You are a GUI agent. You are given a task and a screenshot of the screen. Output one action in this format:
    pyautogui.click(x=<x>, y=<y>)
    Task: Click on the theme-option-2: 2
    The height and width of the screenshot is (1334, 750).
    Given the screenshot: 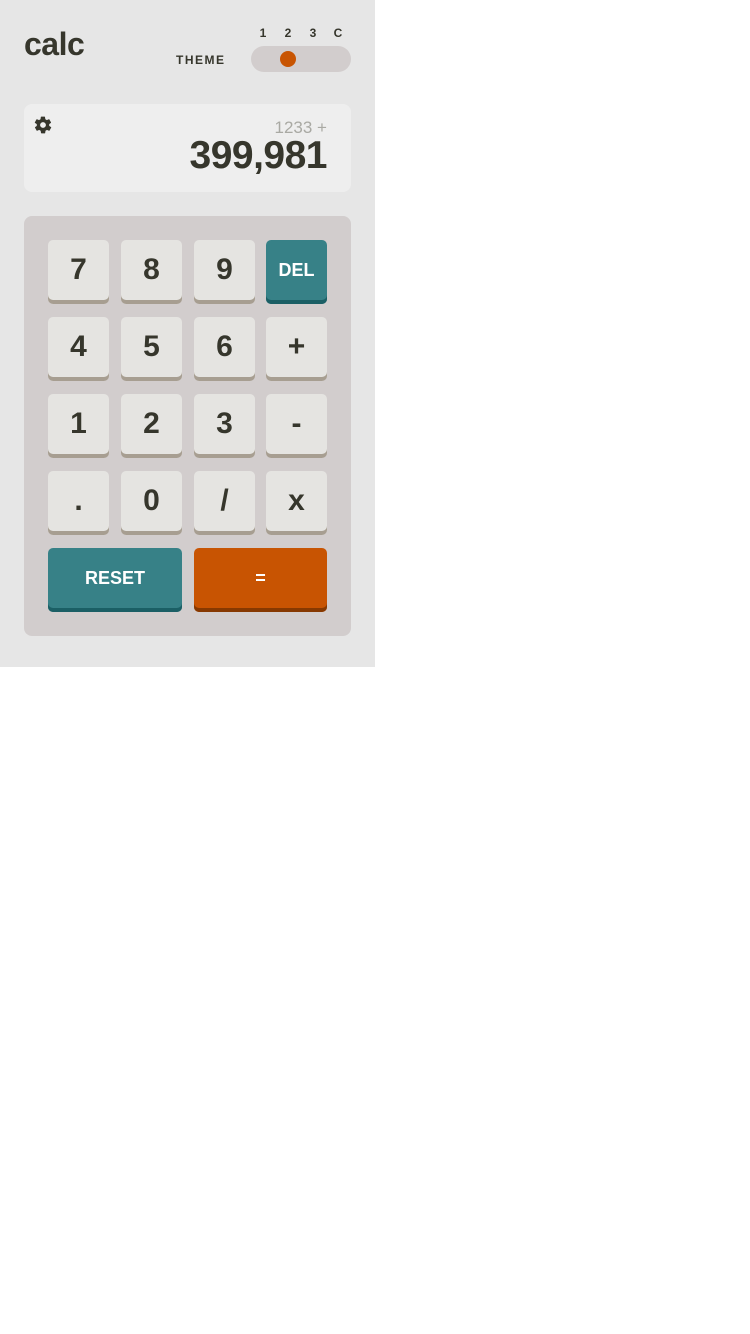 What is the action you would take?
    pyautogui.click(x=288, y=33)
    